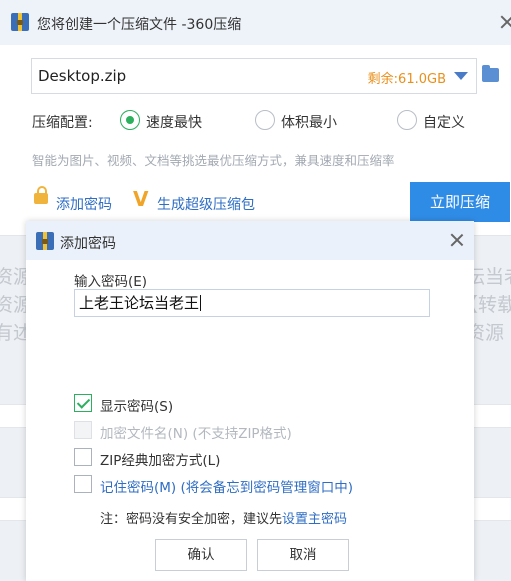 The image size is (511, 581). I want to click on radio-smallest-label: 体积最小, so click(309, 122).